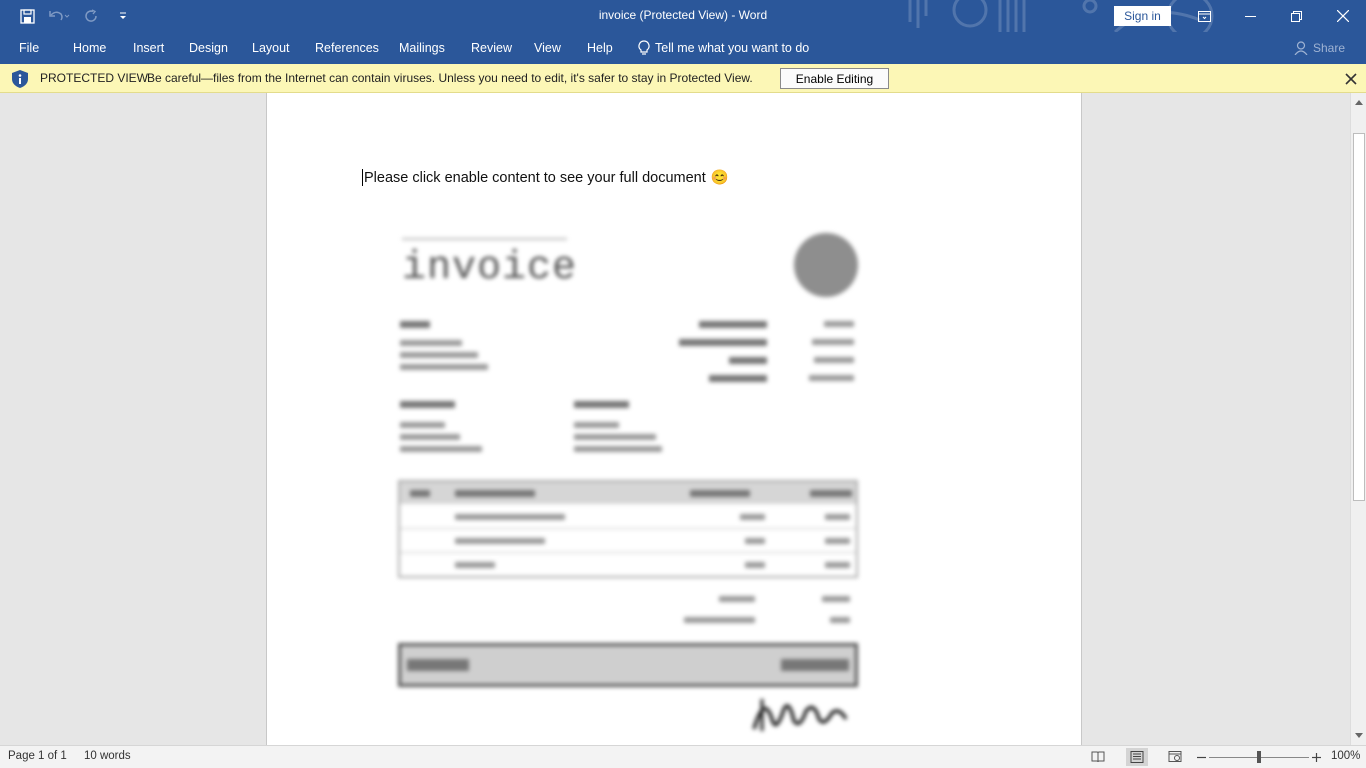 Image resolution: width=1366 pixels, height=768 pixels. I want to click on items-table, so click(628, 529).